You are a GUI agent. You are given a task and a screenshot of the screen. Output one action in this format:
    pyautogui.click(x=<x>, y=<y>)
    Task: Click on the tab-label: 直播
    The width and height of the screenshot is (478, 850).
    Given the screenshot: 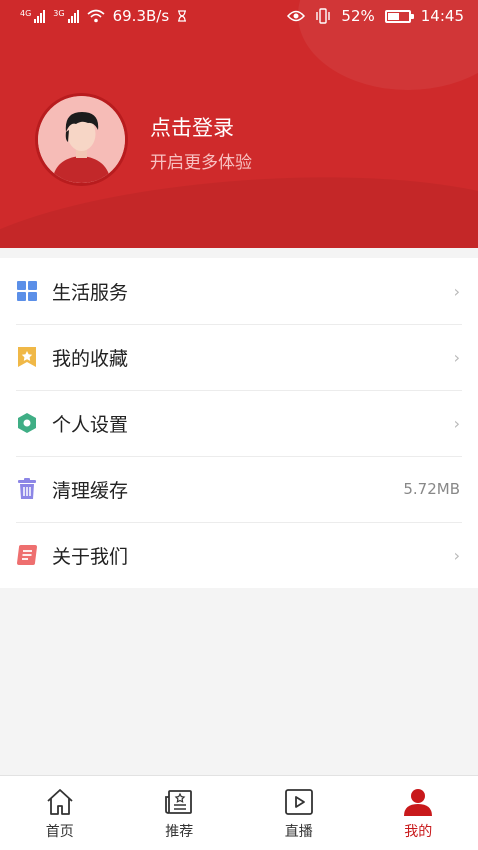 What is the action you would take?
    pyautogui.click(x=298, y=832)
    